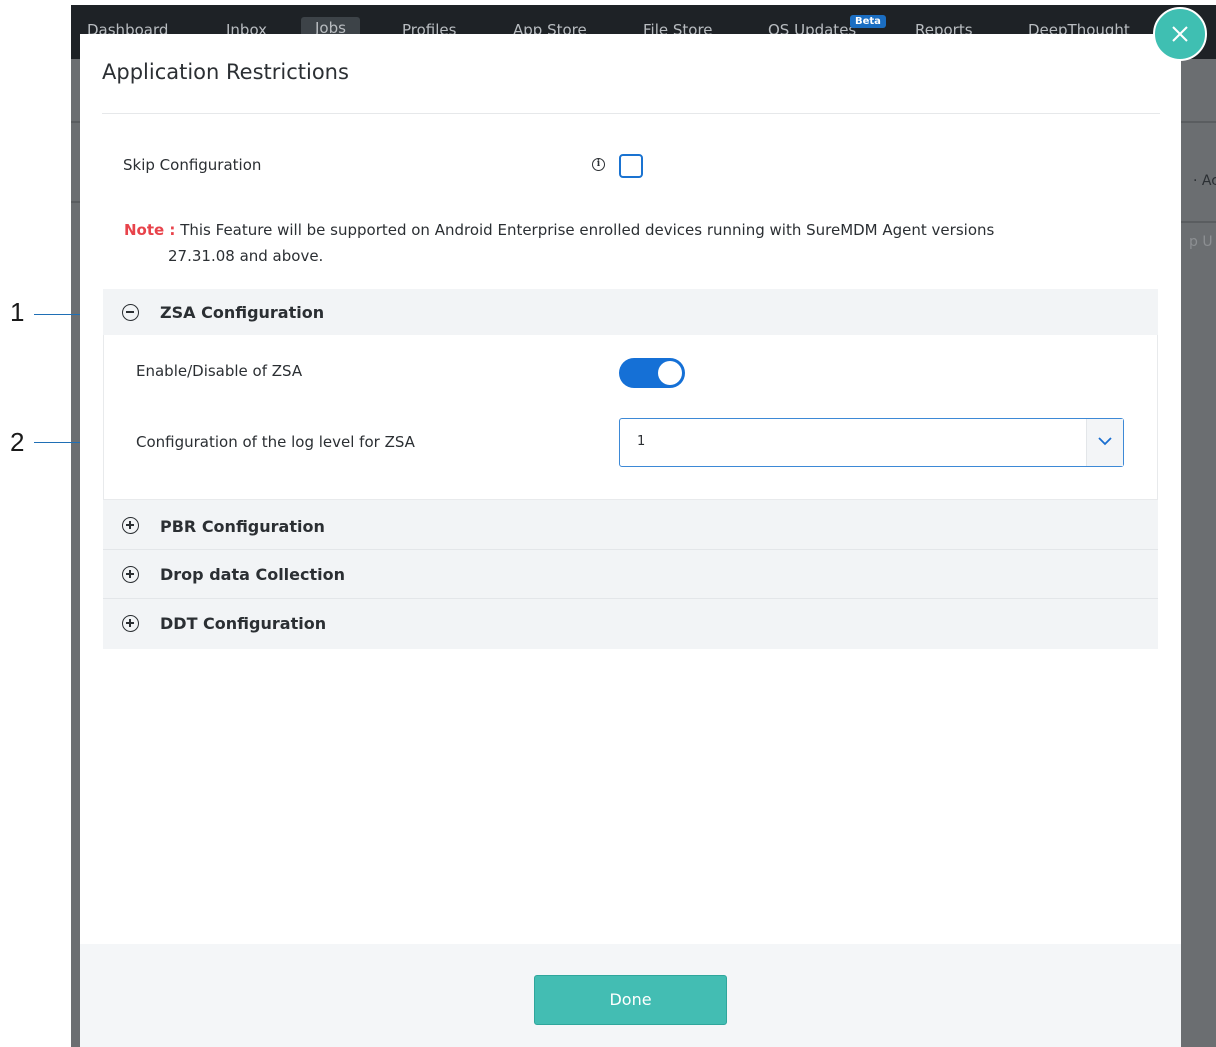  I want to click on accordion-drop-data-collection: Drop data Collection, so click(630, 574).